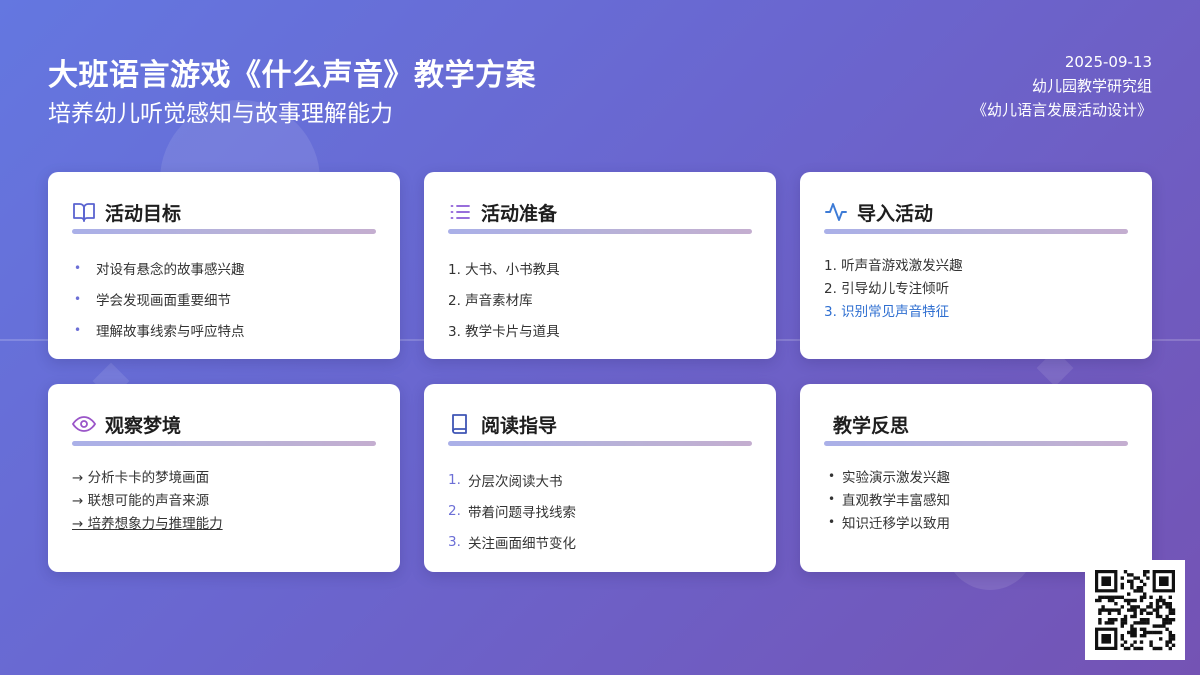  What do you see at coordinates (519, 425) in the screenshot?
I see `card-title: 阅读指导` at bounding box center [519, 425].